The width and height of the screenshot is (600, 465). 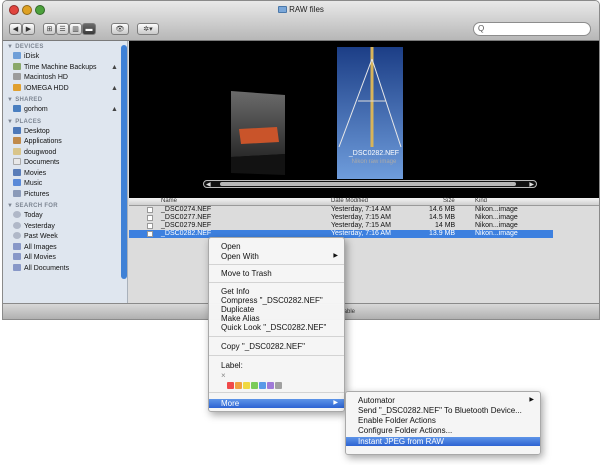 I want to click on movies-icon, so click(x=17, y=172).